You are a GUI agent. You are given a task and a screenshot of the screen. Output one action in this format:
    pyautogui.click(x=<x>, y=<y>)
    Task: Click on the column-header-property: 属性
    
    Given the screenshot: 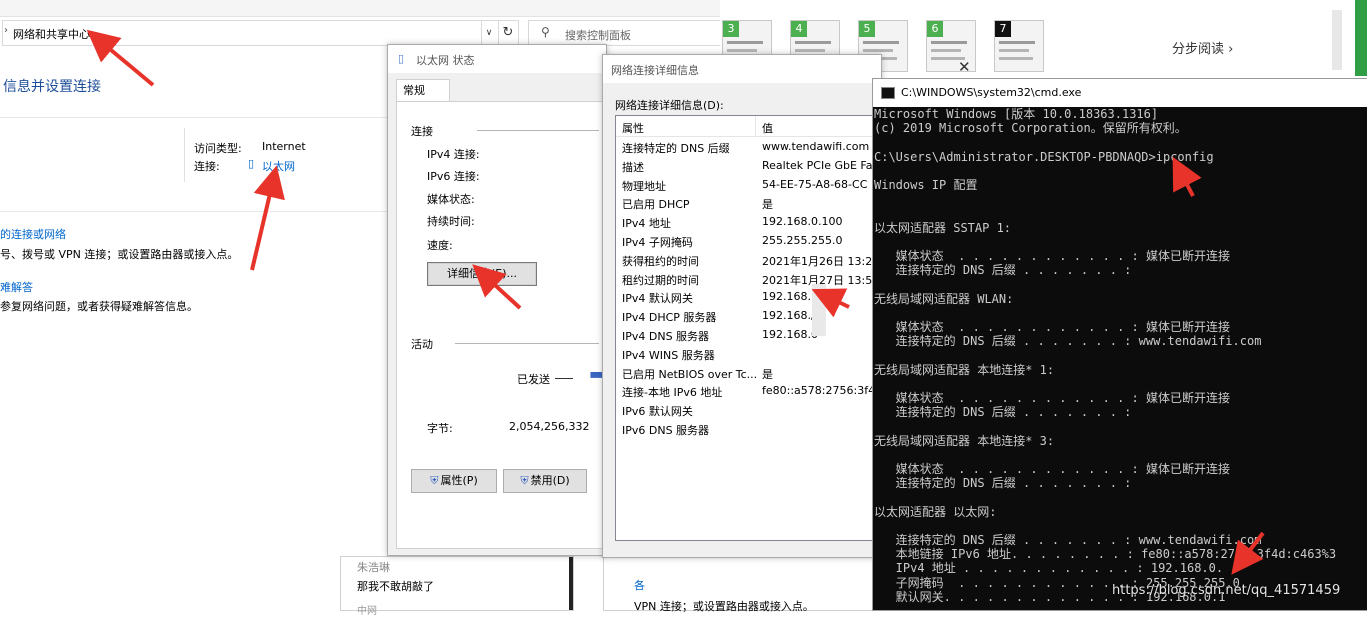 What is the action you would take?
    pyautogui.click(x=633, y=128)
    